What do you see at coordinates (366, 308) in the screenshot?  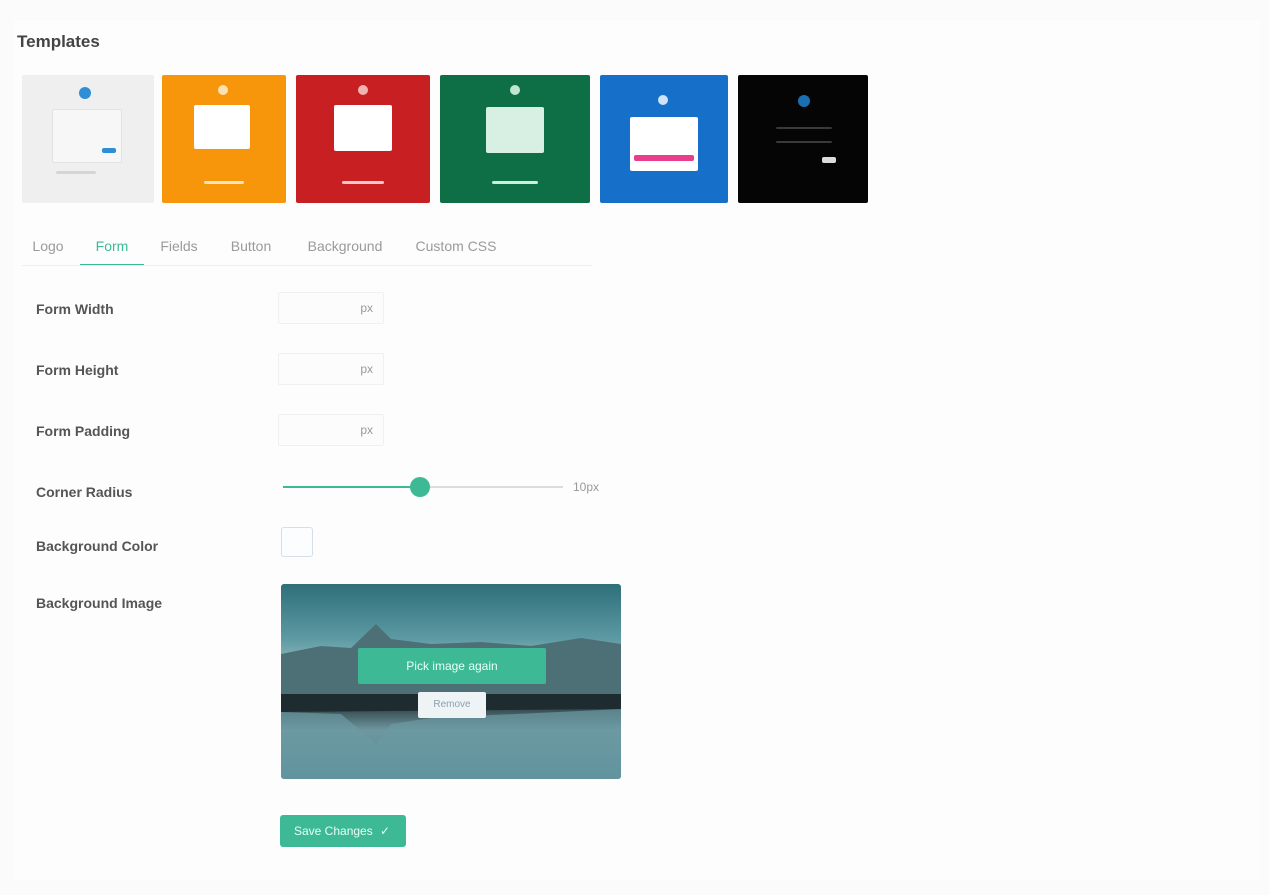 I see `form-width-unit: px` at bounding box center [366, 308].